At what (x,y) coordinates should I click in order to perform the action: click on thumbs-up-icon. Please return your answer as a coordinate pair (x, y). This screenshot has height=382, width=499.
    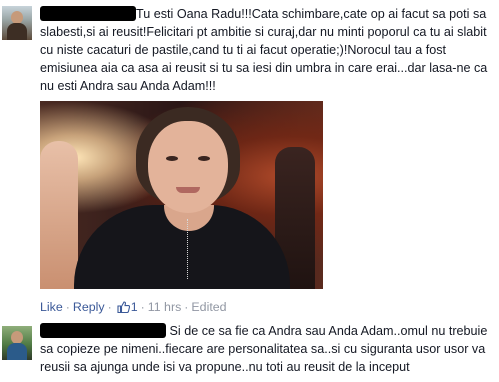
    Looking at the image, I should click on (123, 307).